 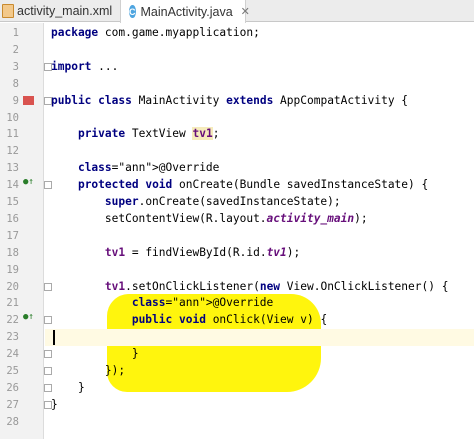 I want to click on close-tab-icon: ✕, so click(x=245, y=11).